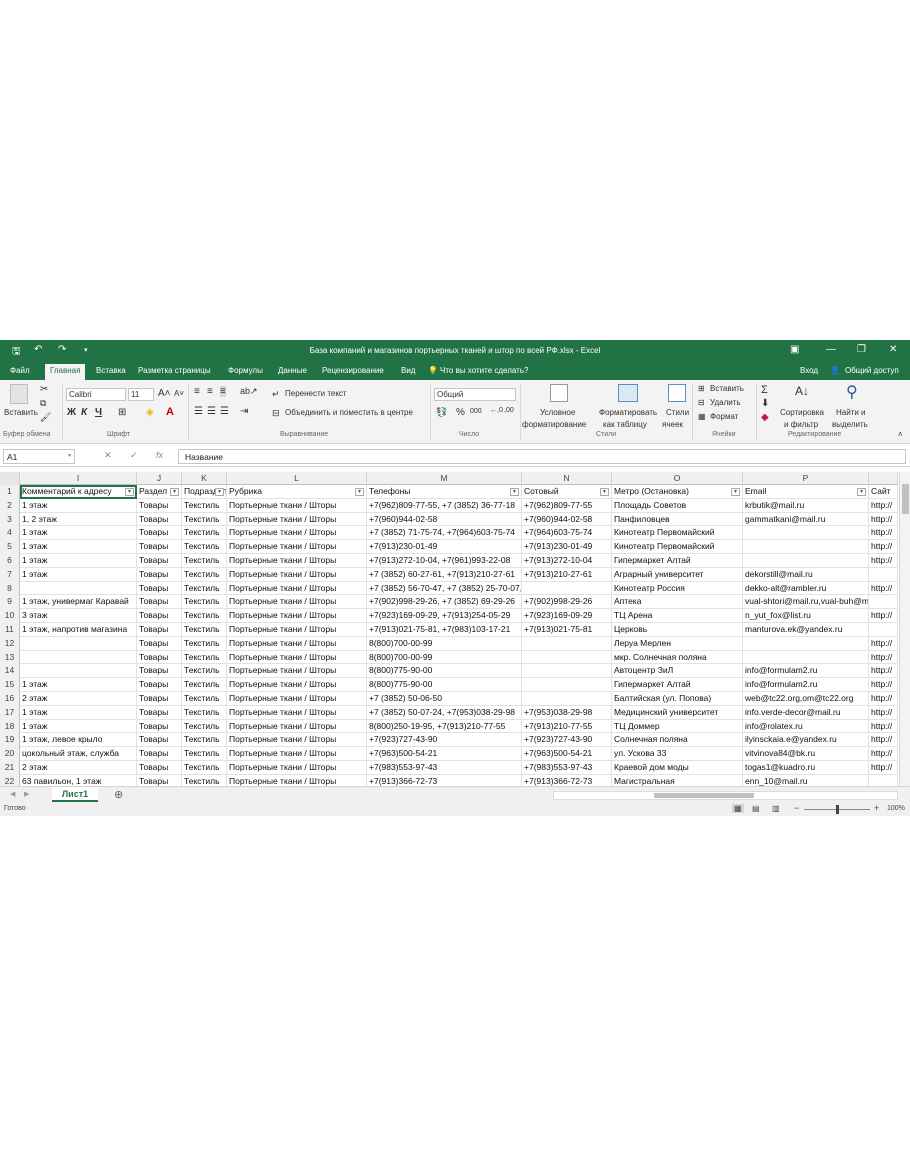 The height and width of the screenshot is (1155, 910). What do you see at coordinates (806, 505) in the screenshot?
I see `cell-email: krbutik@mail.ru` at bounding box center [806, 505].